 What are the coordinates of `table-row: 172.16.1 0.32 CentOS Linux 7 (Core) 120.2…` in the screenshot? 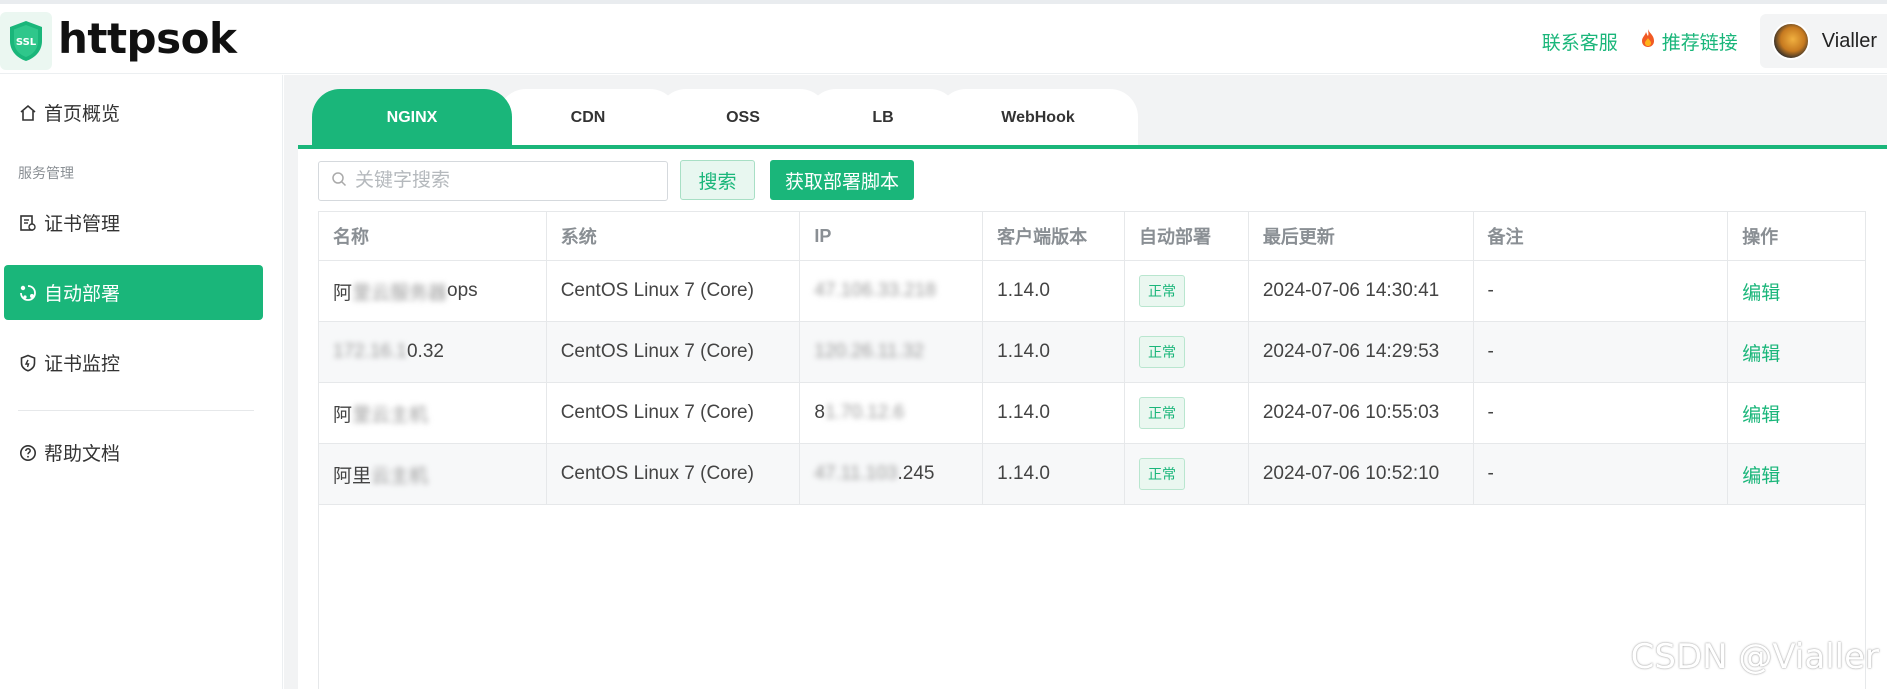 It's located at (1092, 352).